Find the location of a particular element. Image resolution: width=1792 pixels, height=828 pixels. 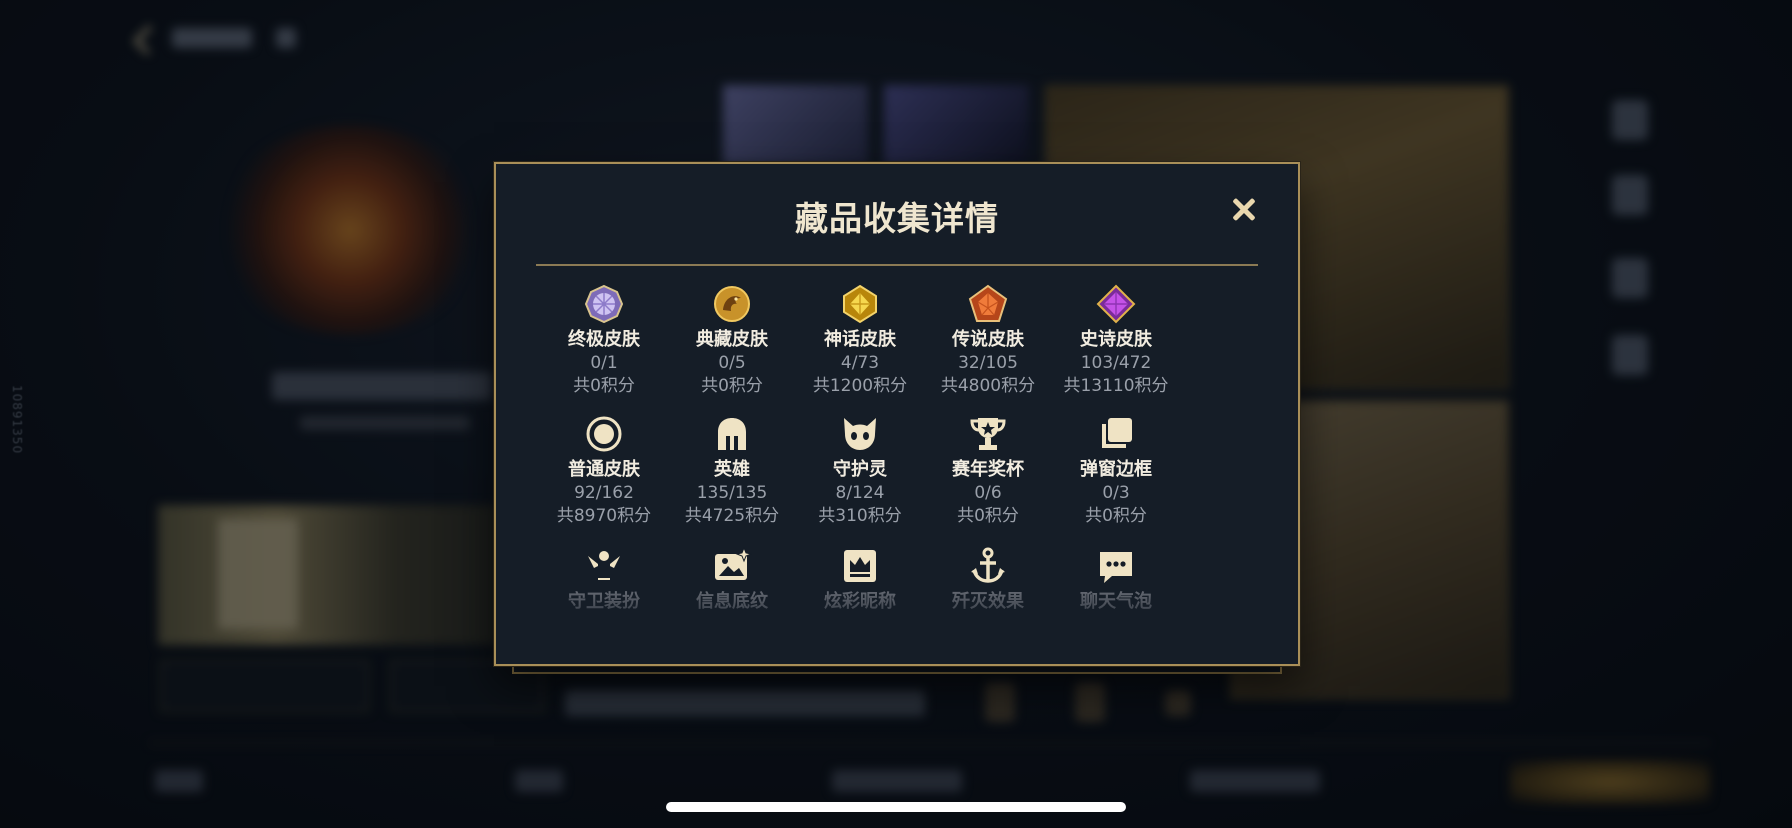

myth-gem-icon is located at coordinates (860, 304).